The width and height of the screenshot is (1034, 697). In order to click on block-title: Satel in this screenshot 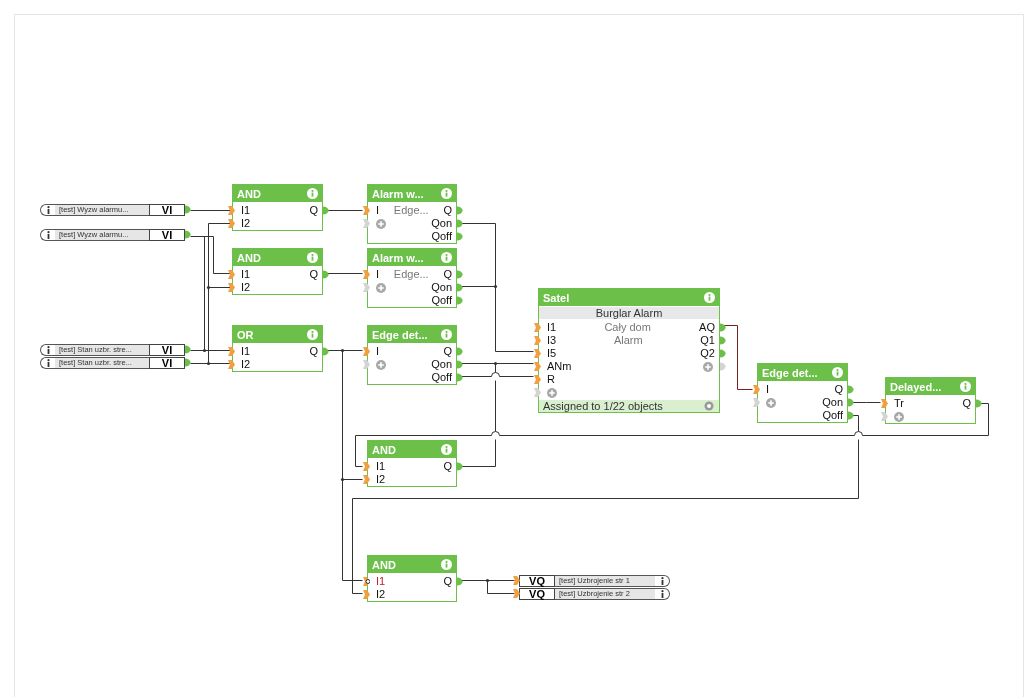, I will do `click(556, 297)`.